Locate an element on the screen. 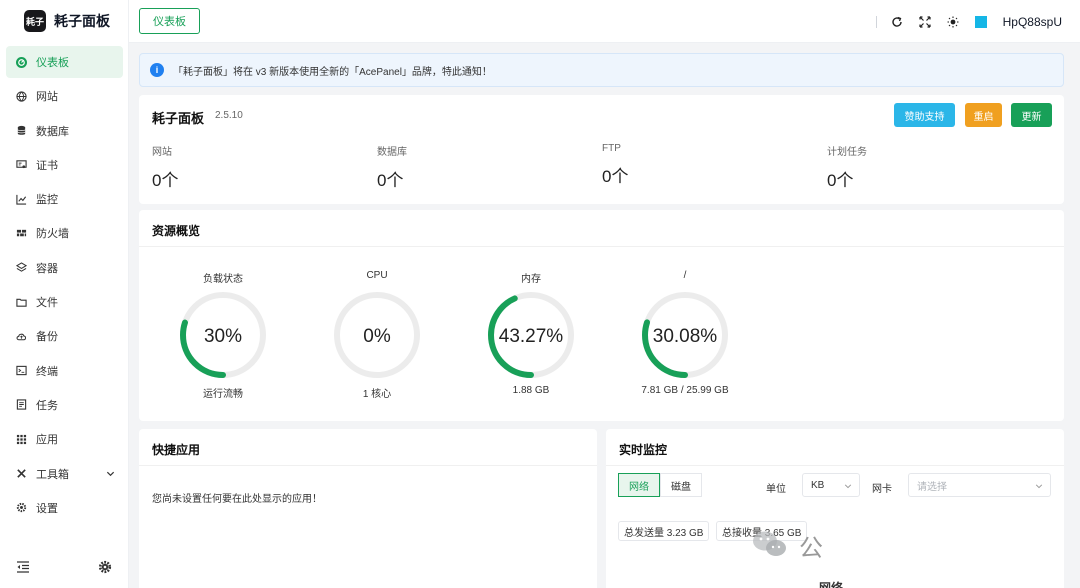  sidebar-item-certificate: 证书 is located at coordinates (64, 165).